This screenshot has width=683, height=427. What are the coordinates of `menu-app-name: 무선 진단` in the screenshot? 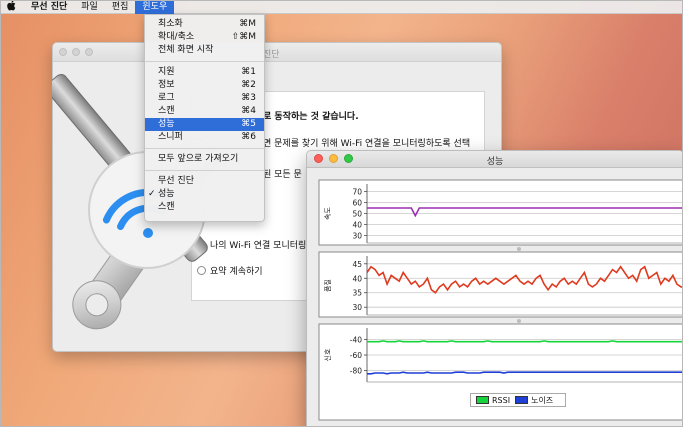 It's located at (49, 7).